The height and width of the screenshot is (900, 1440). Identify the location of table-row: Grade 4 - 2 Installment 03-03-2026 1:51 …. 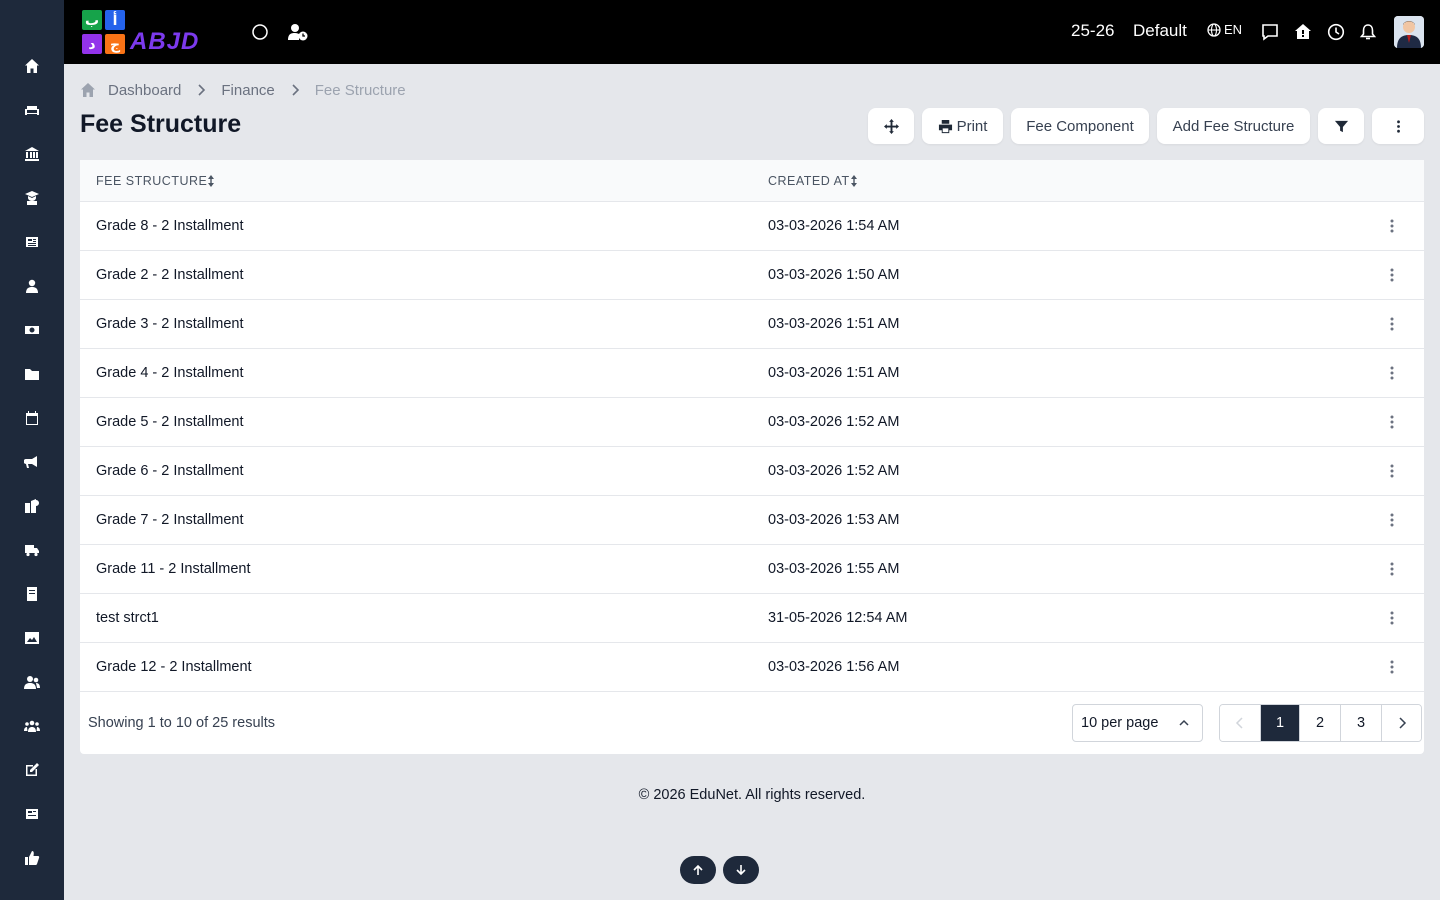
(752, 373).